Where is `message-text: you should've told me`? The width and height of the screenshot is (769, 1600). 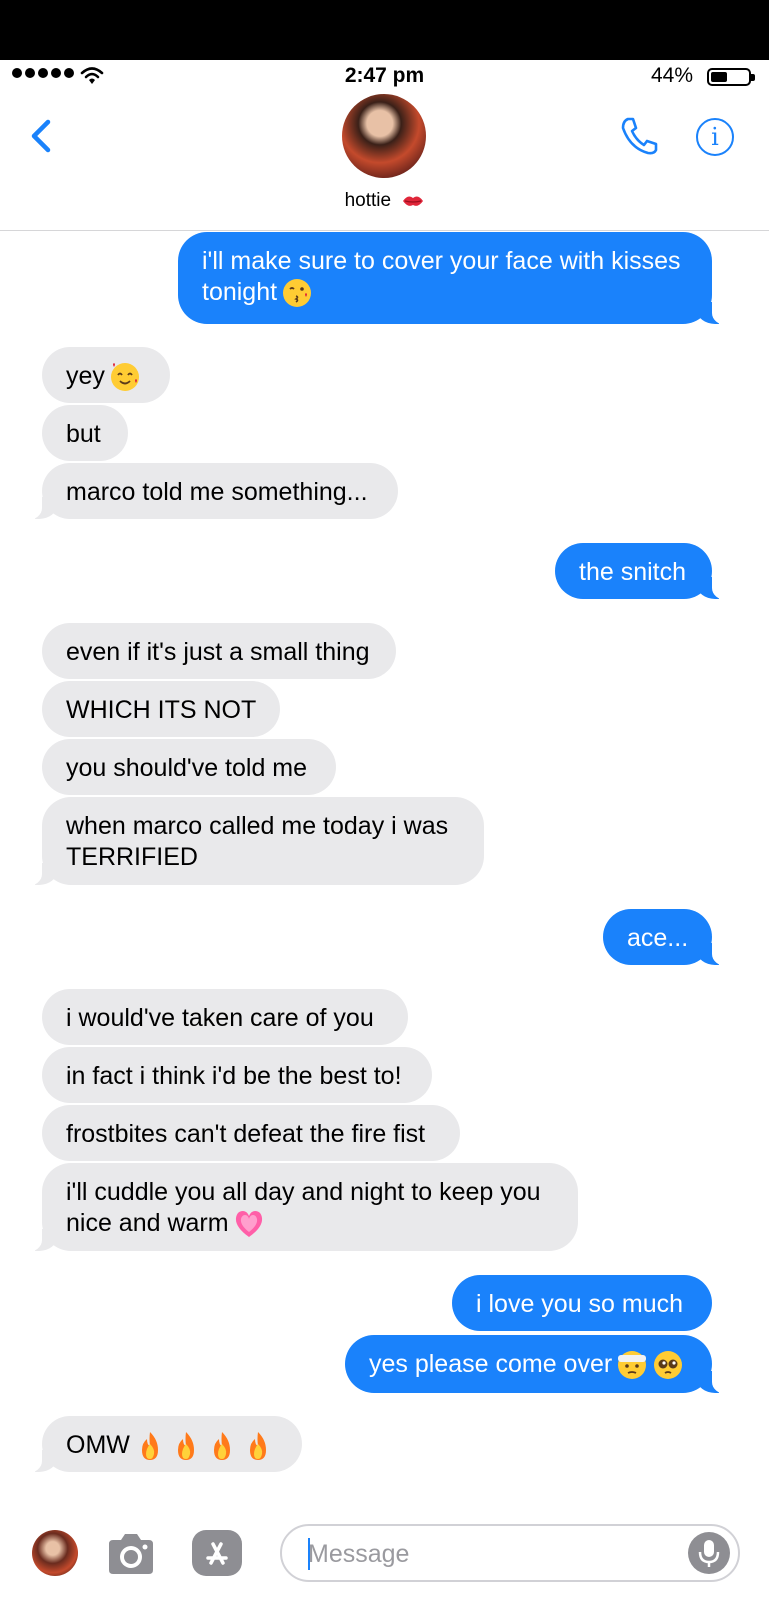 message-text: you should've told me is located at coordinates (187, 768).